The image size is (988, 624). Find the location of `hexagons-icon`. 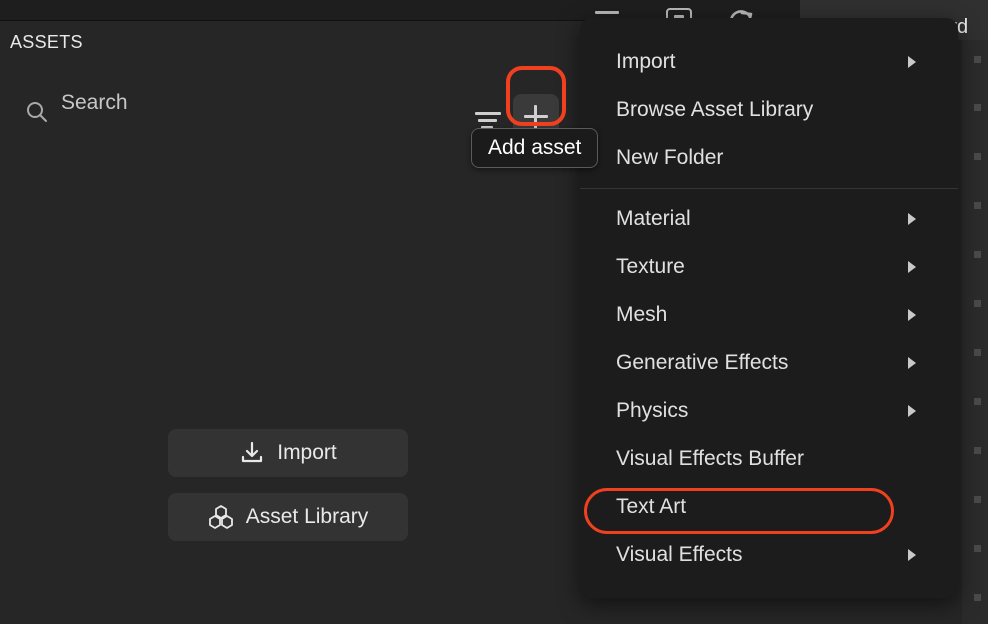

hexagons-icon is located at coordinates (221, 517).